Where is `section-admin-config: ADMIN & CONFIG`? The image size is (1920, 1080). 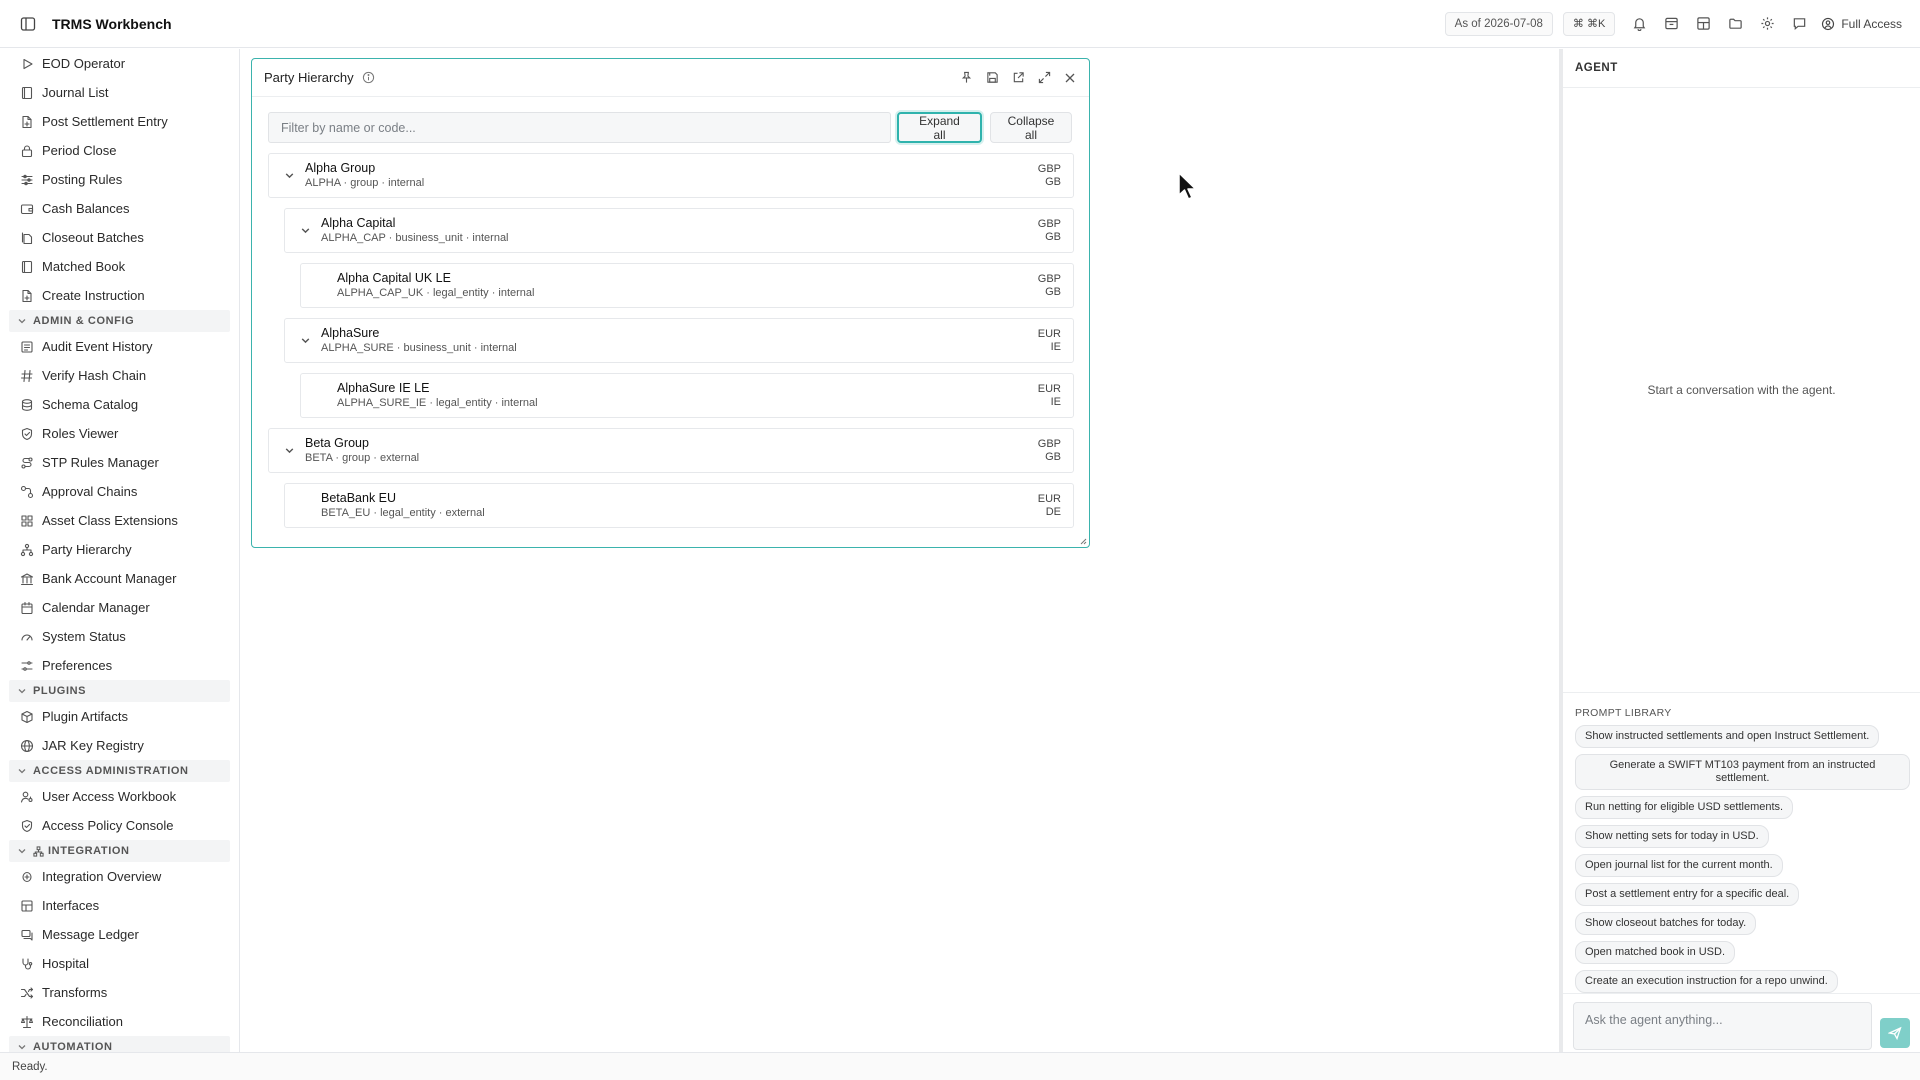 section-admin-config: ADMIN & CONFIG is located at coordinates (119, 321).